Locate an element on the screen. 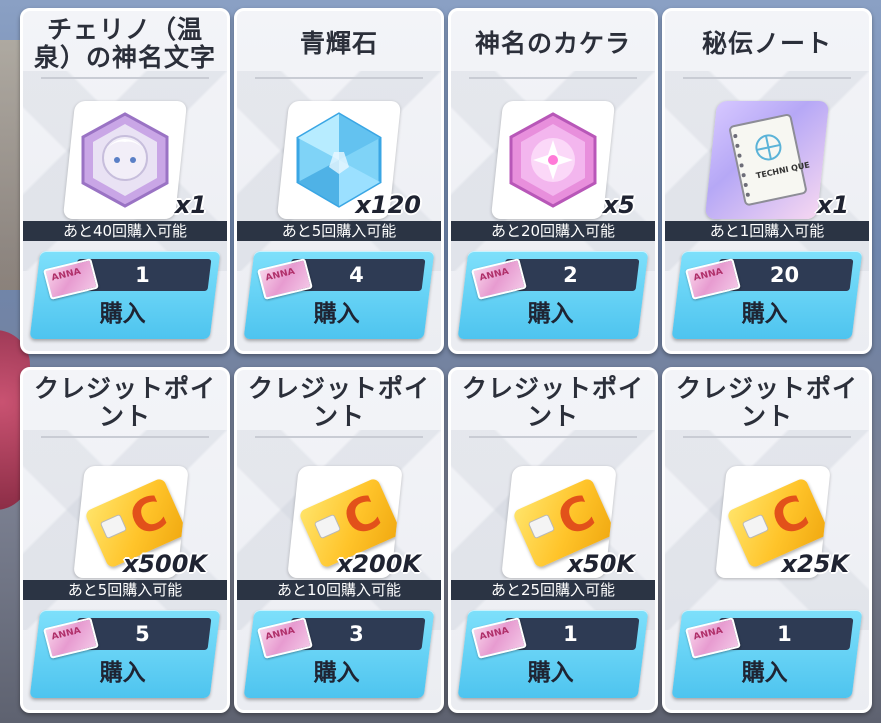  shop-item-card: チェリノ（温泉）の神名文字 x1 あと40回購入可能 1 ANNA 購入 is located at coordinates (125, 181).